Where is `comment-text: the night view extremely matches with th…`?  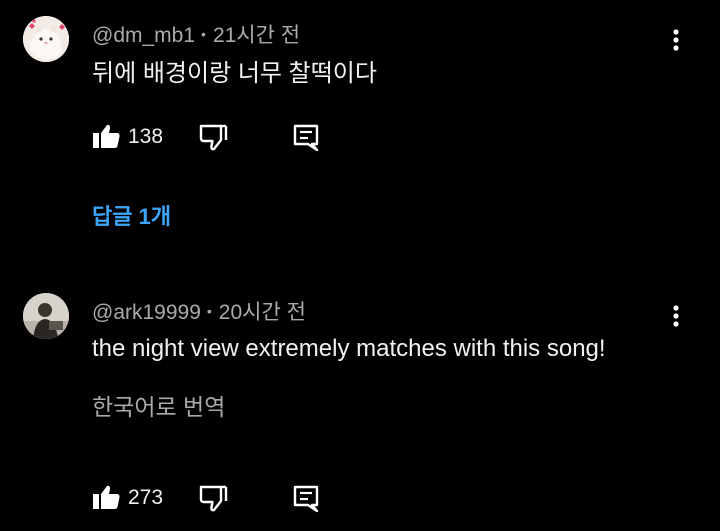 comment-text: the night view extremely matches with th… is located at coordinates (349, 348).